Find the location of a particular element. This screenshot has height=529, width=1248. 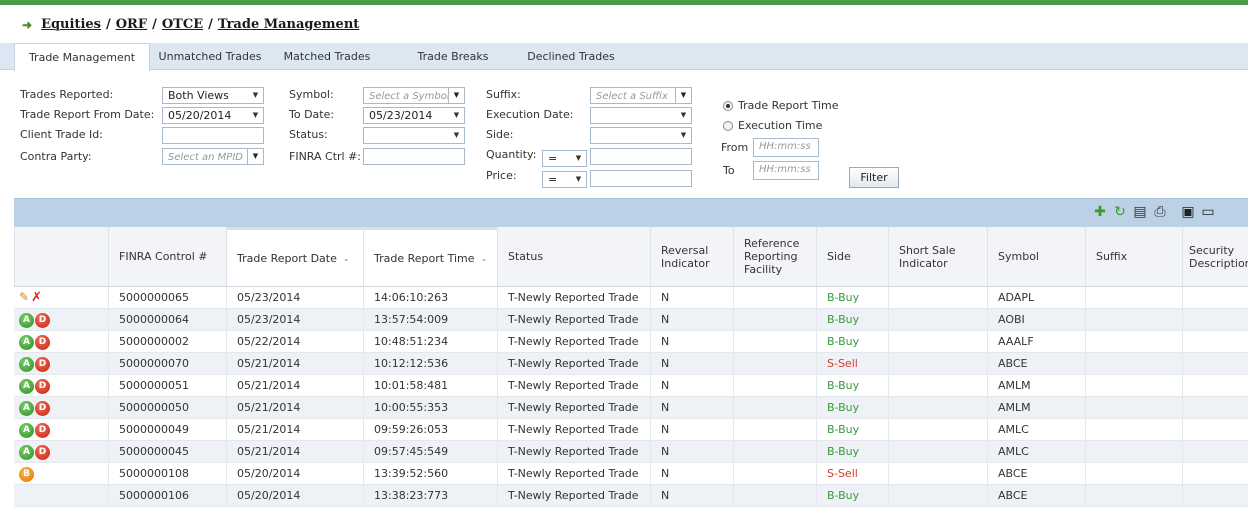

cancel-x-icon: ✗ is located at coordinates (36, 297).